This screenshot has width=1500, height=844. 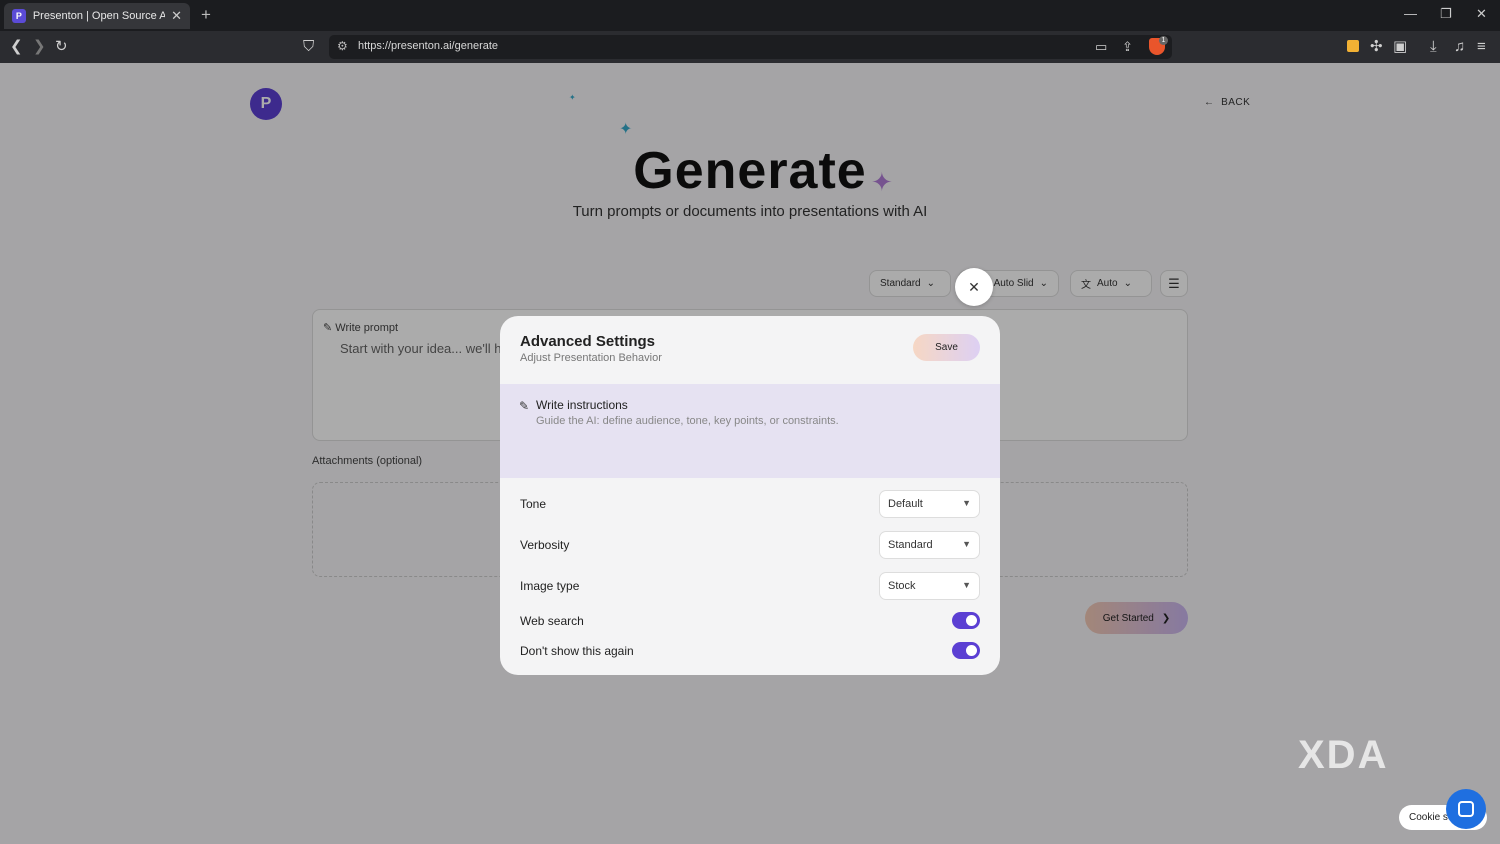 I want to click on dont-show-label: Don't show this again, so click(x=577, y=651).